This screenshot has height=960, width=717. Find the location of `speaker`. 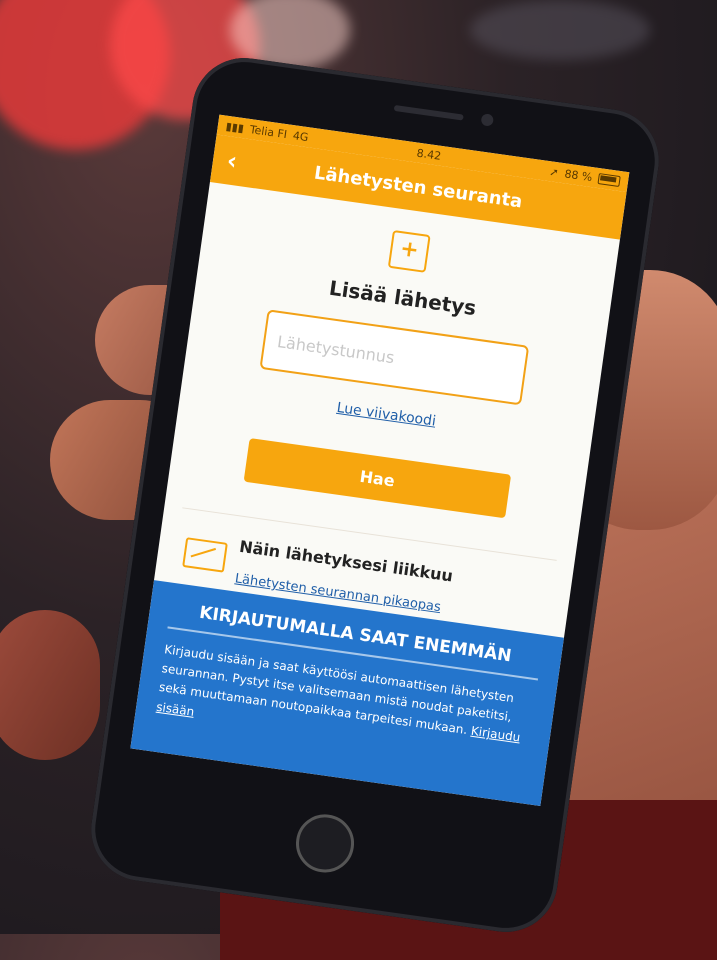

speaker is located at coordinates (428, 112).